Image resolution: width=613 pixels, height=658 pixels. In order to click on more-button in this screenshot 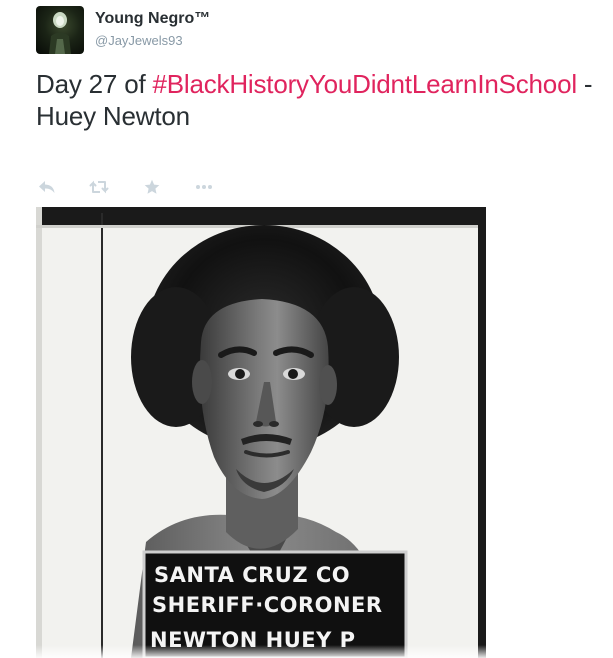, I will do `click(204, 187)`.